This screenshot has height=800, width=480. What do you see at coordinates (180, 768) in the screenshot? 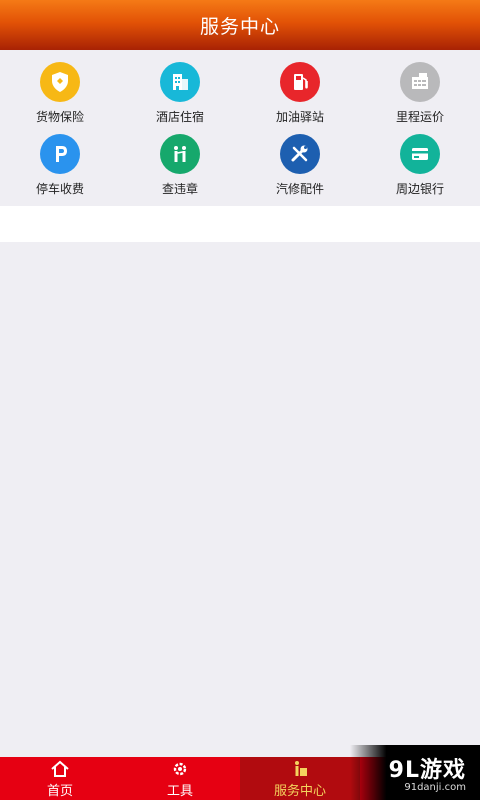
I see `gear-icon` at bounding box center [180, 768].